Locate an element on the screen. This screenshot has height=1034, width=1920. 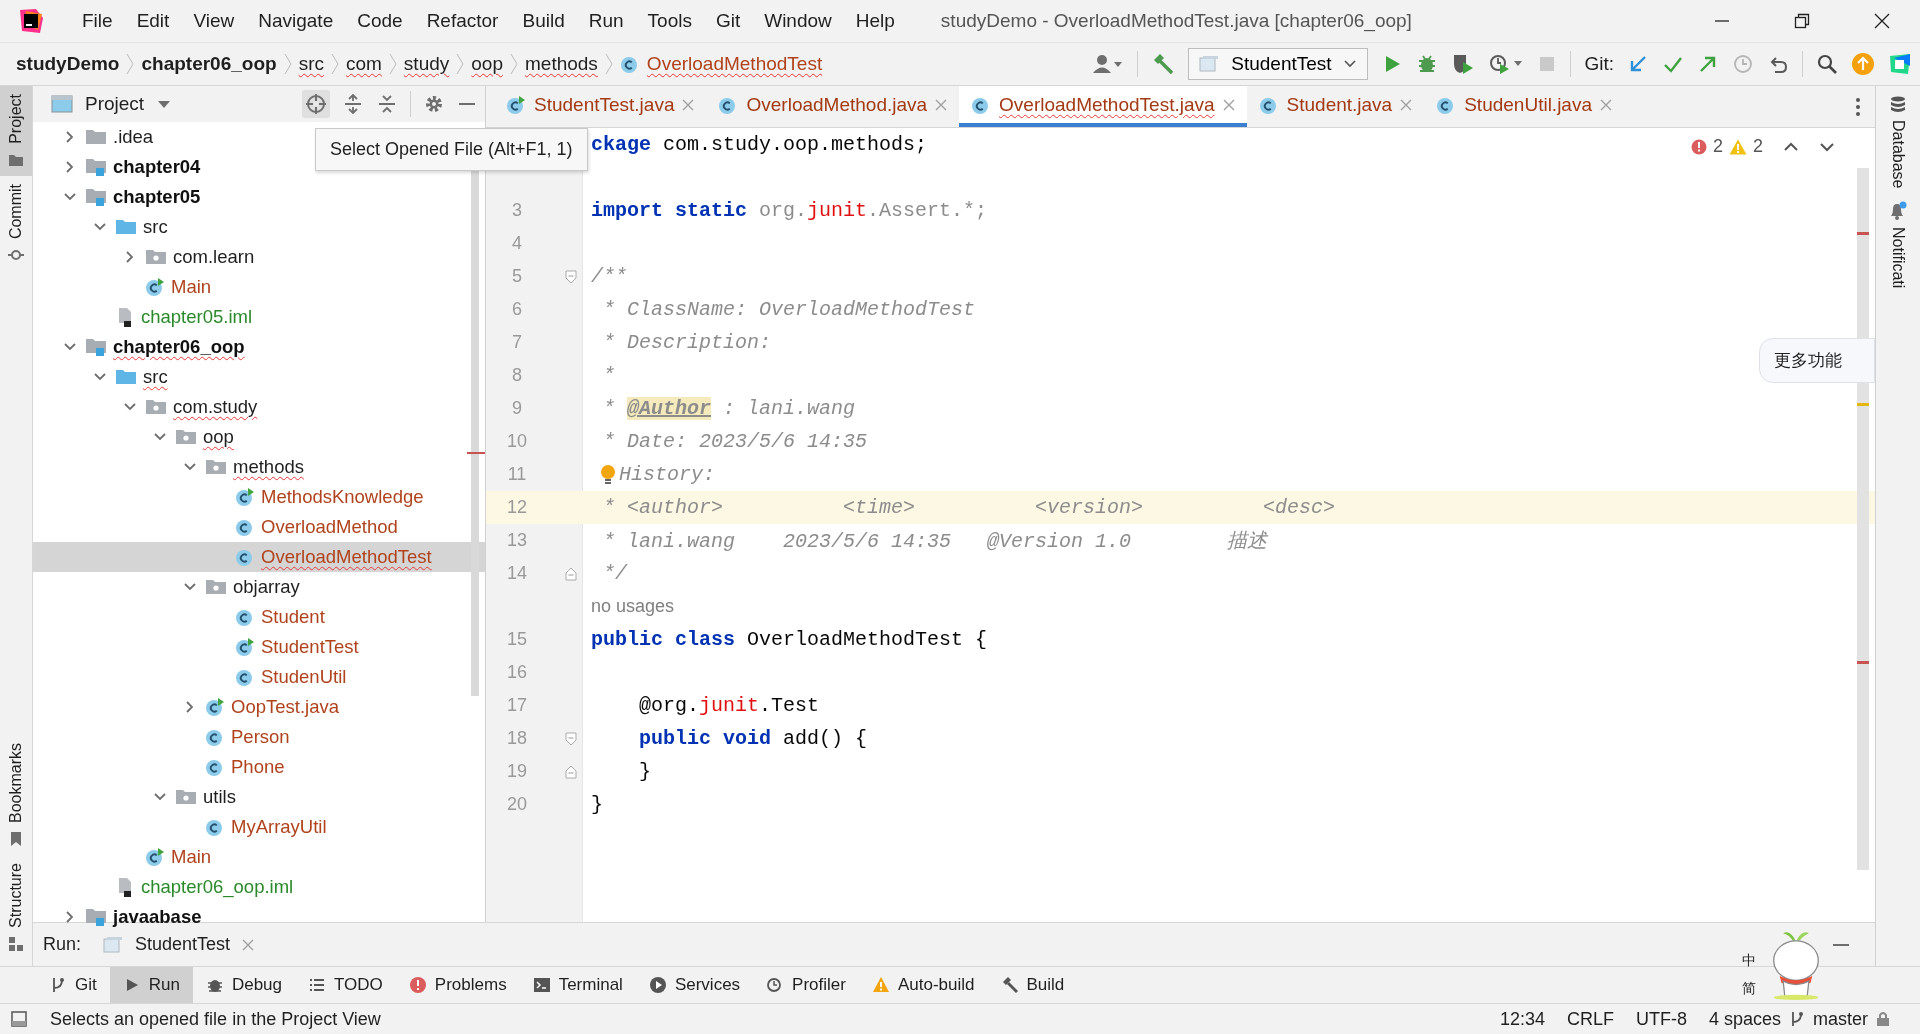
tree-item: com.learn is located at coordinates (259, 257).